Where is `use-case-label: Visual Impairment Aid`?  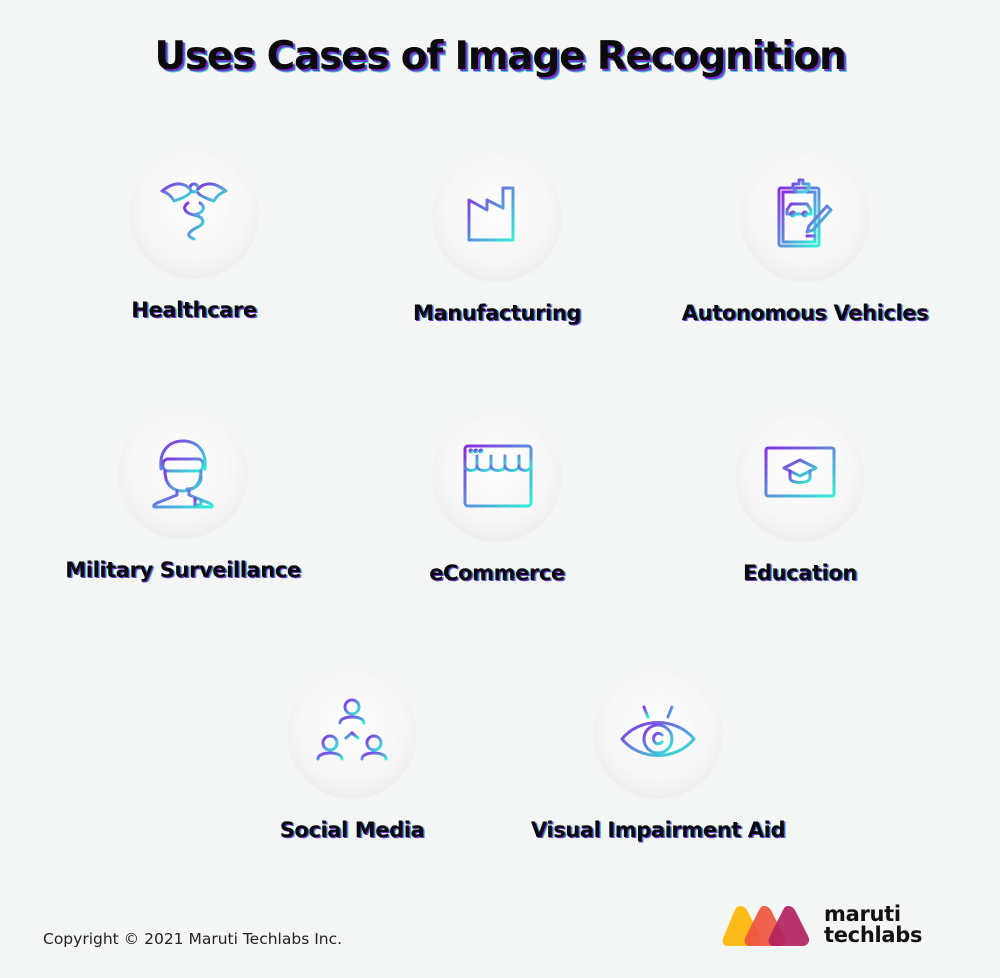
use-case-label: Visual Impairment Aid is located at coordinates (658, 830).